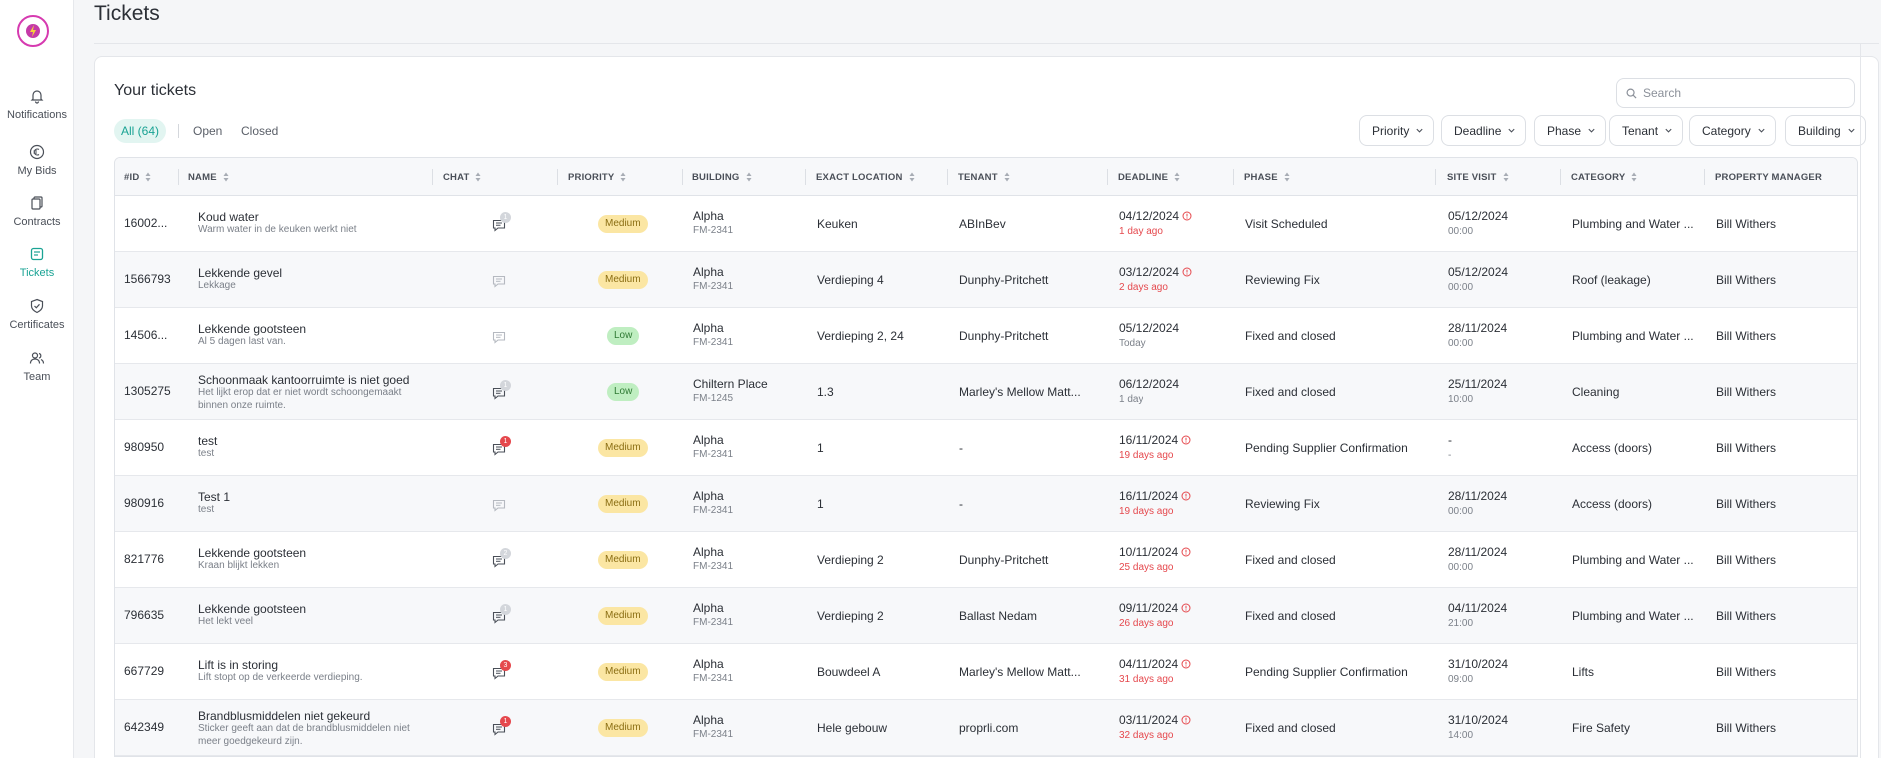 The width and height of the screenshot is (1881, 758). Describe the element at coordinates (318, 497) in the screenshot. I see `ticket-name: Test 1` at that location.